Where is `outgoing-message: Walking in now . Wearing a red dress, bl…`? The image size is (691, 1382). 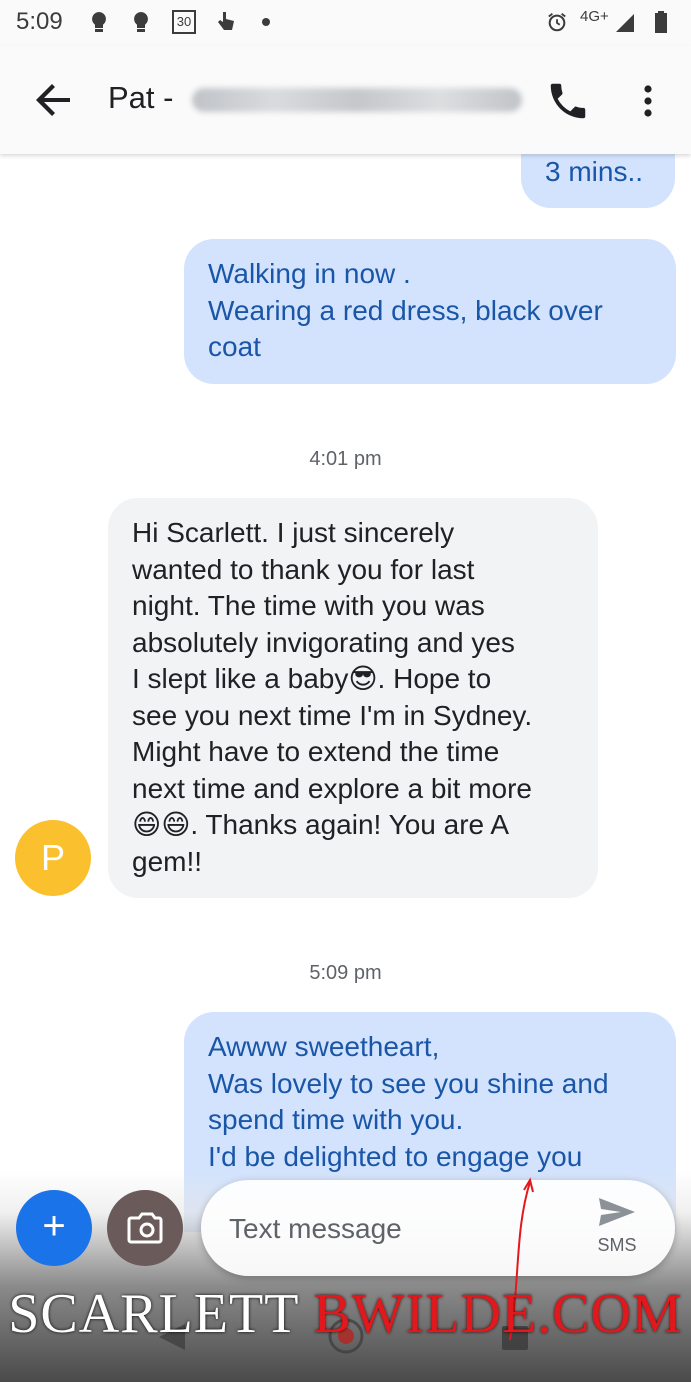
outgoing-message: Walking in now . Wearing a red dress, bl… is located at coordinates (430, 311).